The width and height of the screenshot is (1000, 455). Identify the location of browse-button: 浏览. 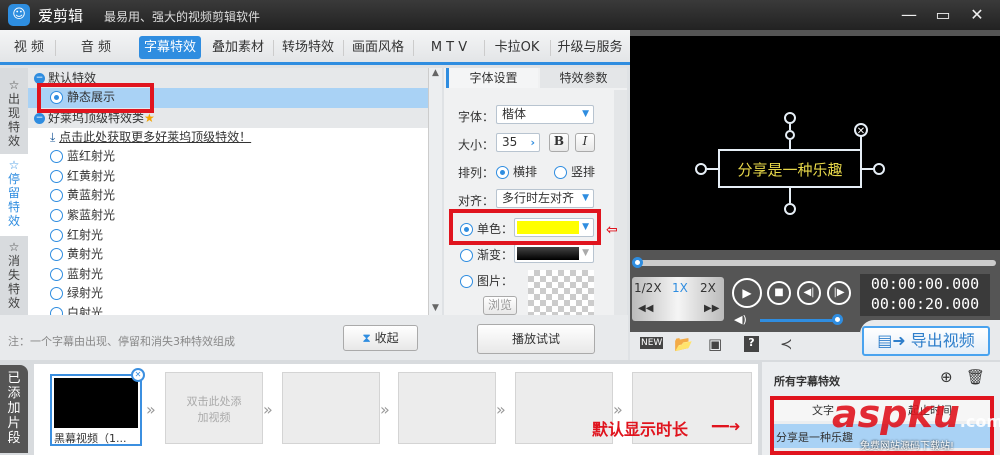
(500, 305).